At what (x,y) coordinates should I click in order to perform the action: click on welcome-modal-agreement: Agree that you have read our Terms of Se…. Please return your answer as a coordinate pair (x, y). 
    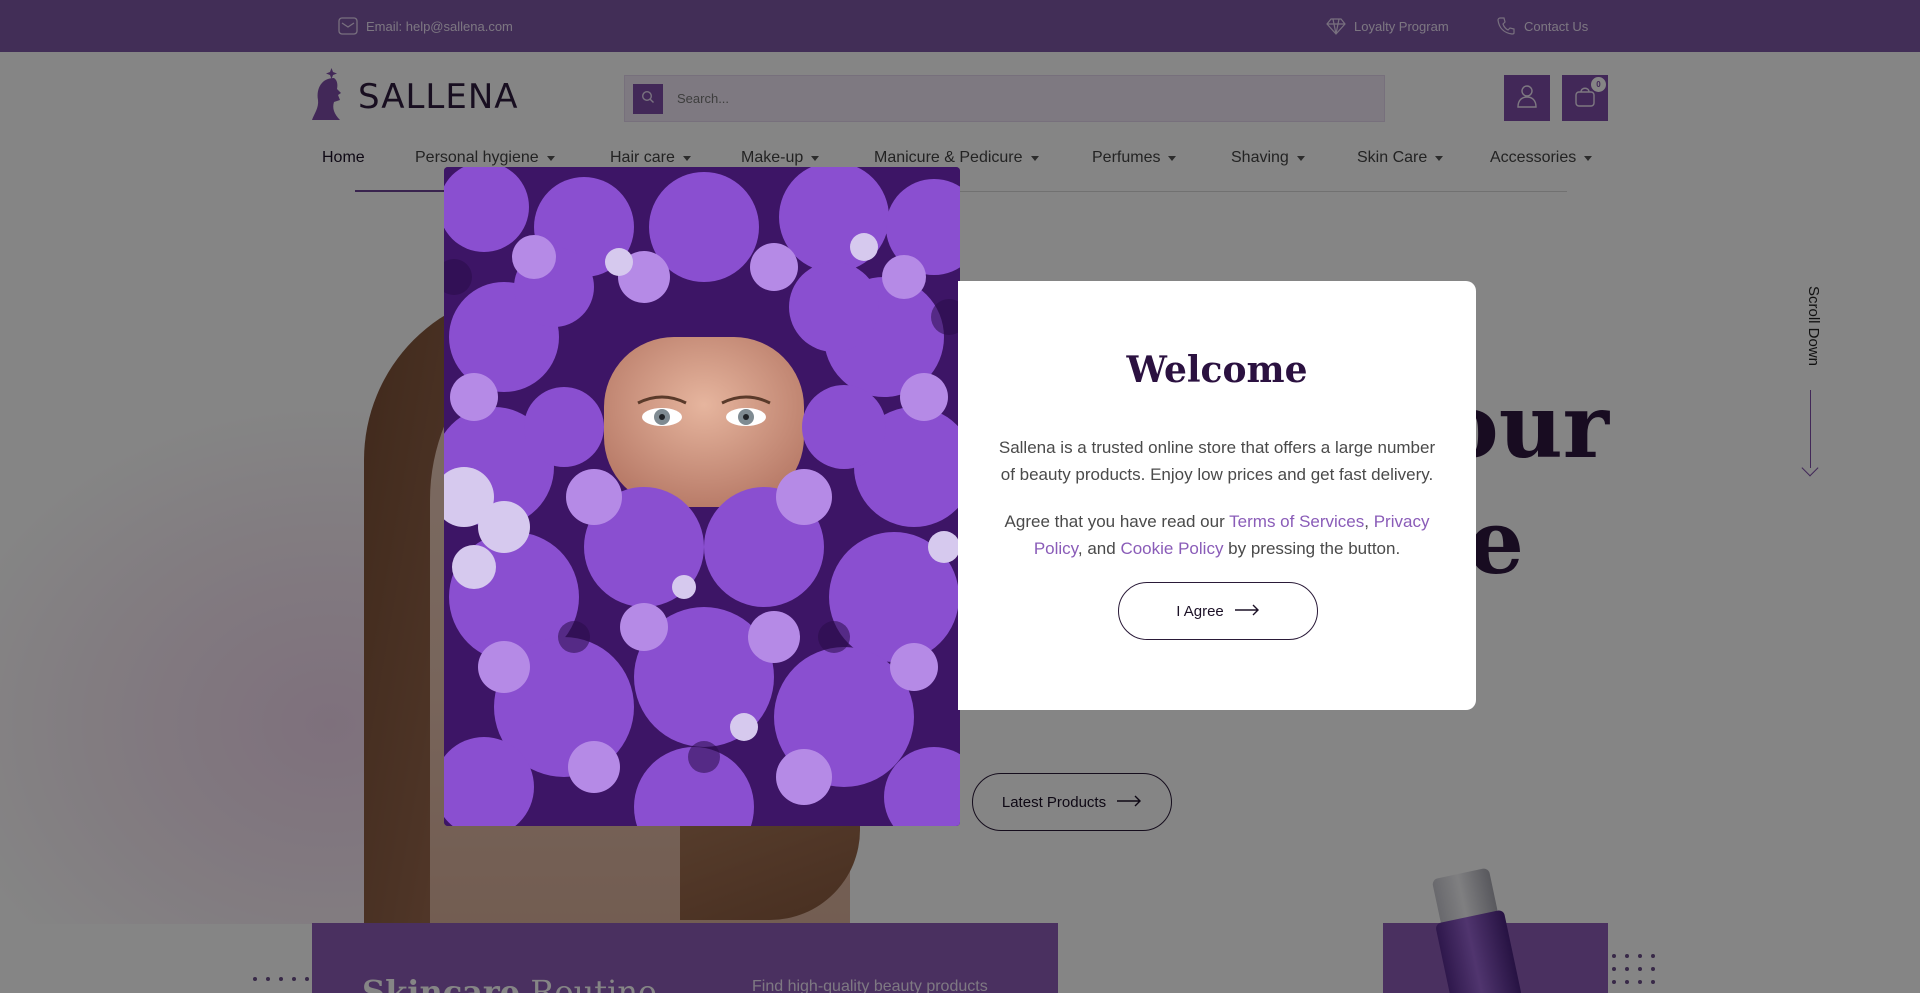
    Looking at the image, I should click on (1217, 535).